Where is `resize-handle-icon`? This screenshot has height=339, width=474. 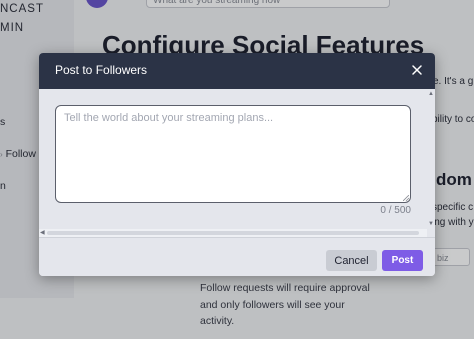 resize-handle-icon is located at coordinates (406, 198).